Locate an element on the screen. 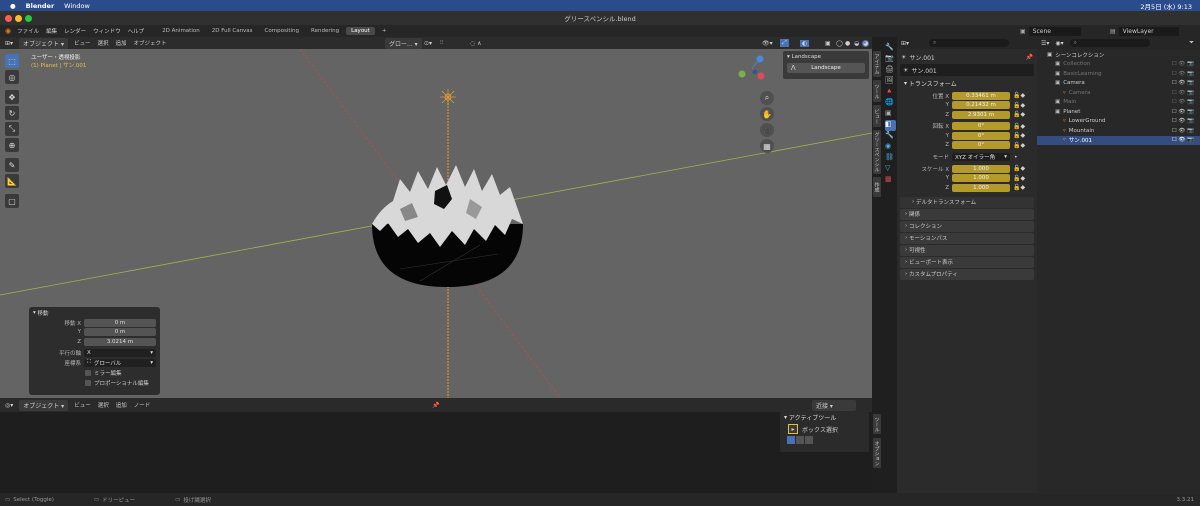  node-tab-tool: ツール is located at coordinates (877, 424).